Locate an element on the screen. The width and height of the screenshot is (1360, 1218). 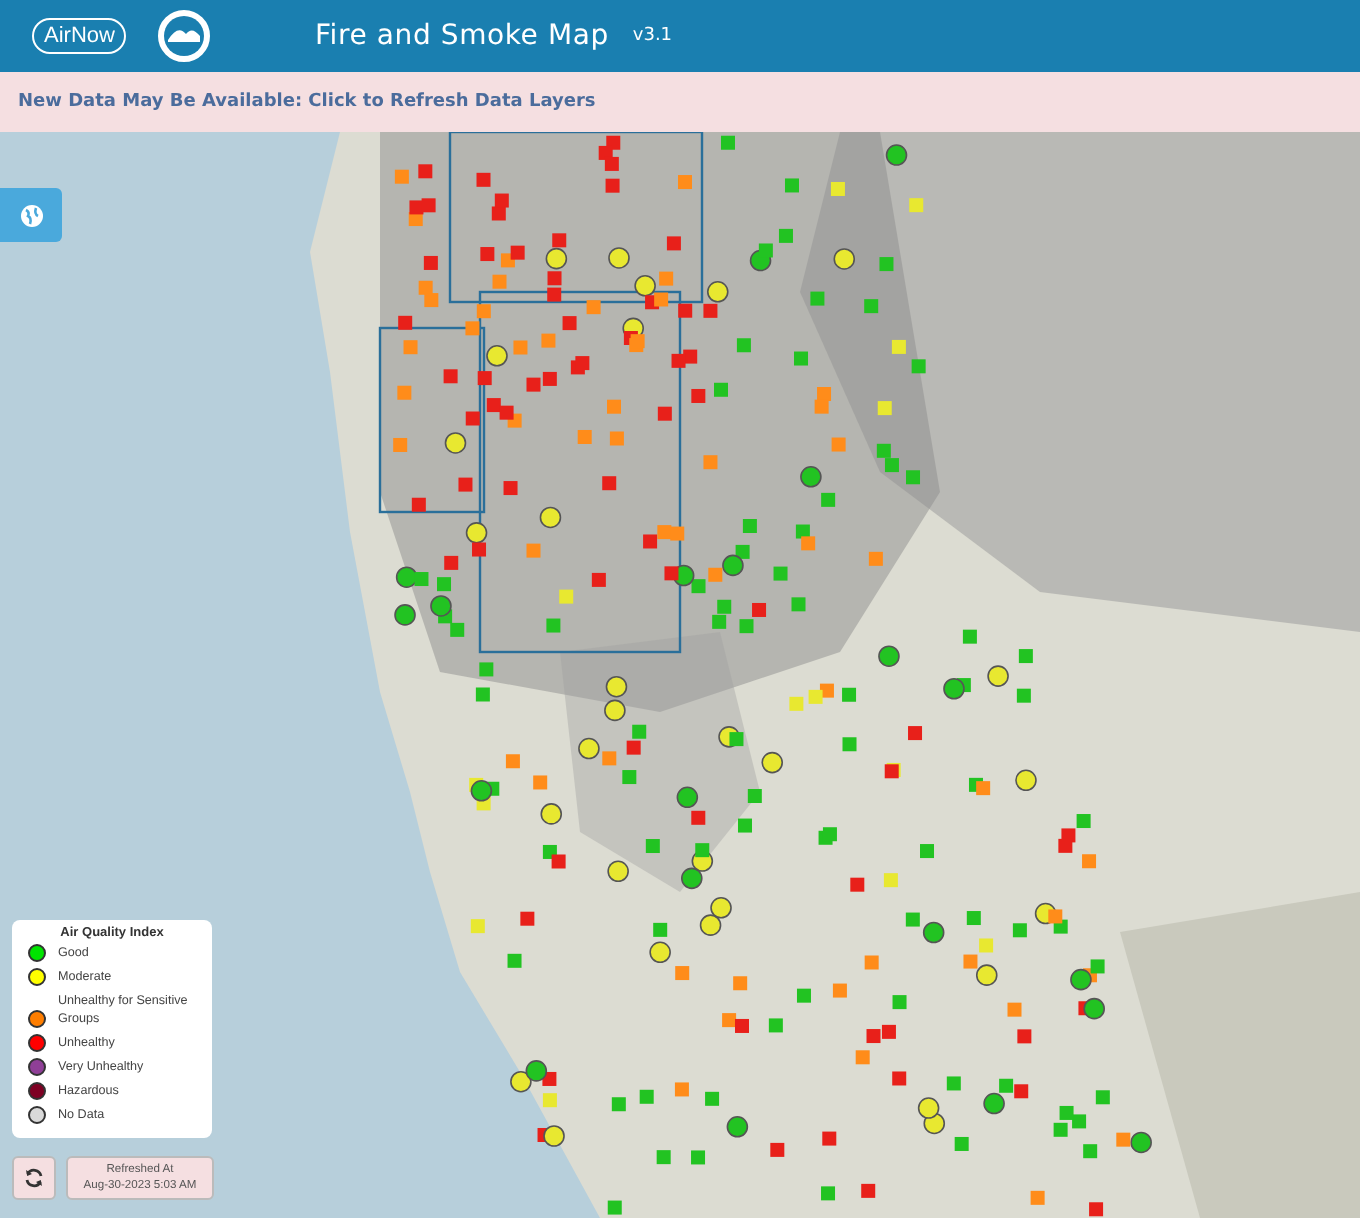
globe-icon is located at coordinates (31, 215).